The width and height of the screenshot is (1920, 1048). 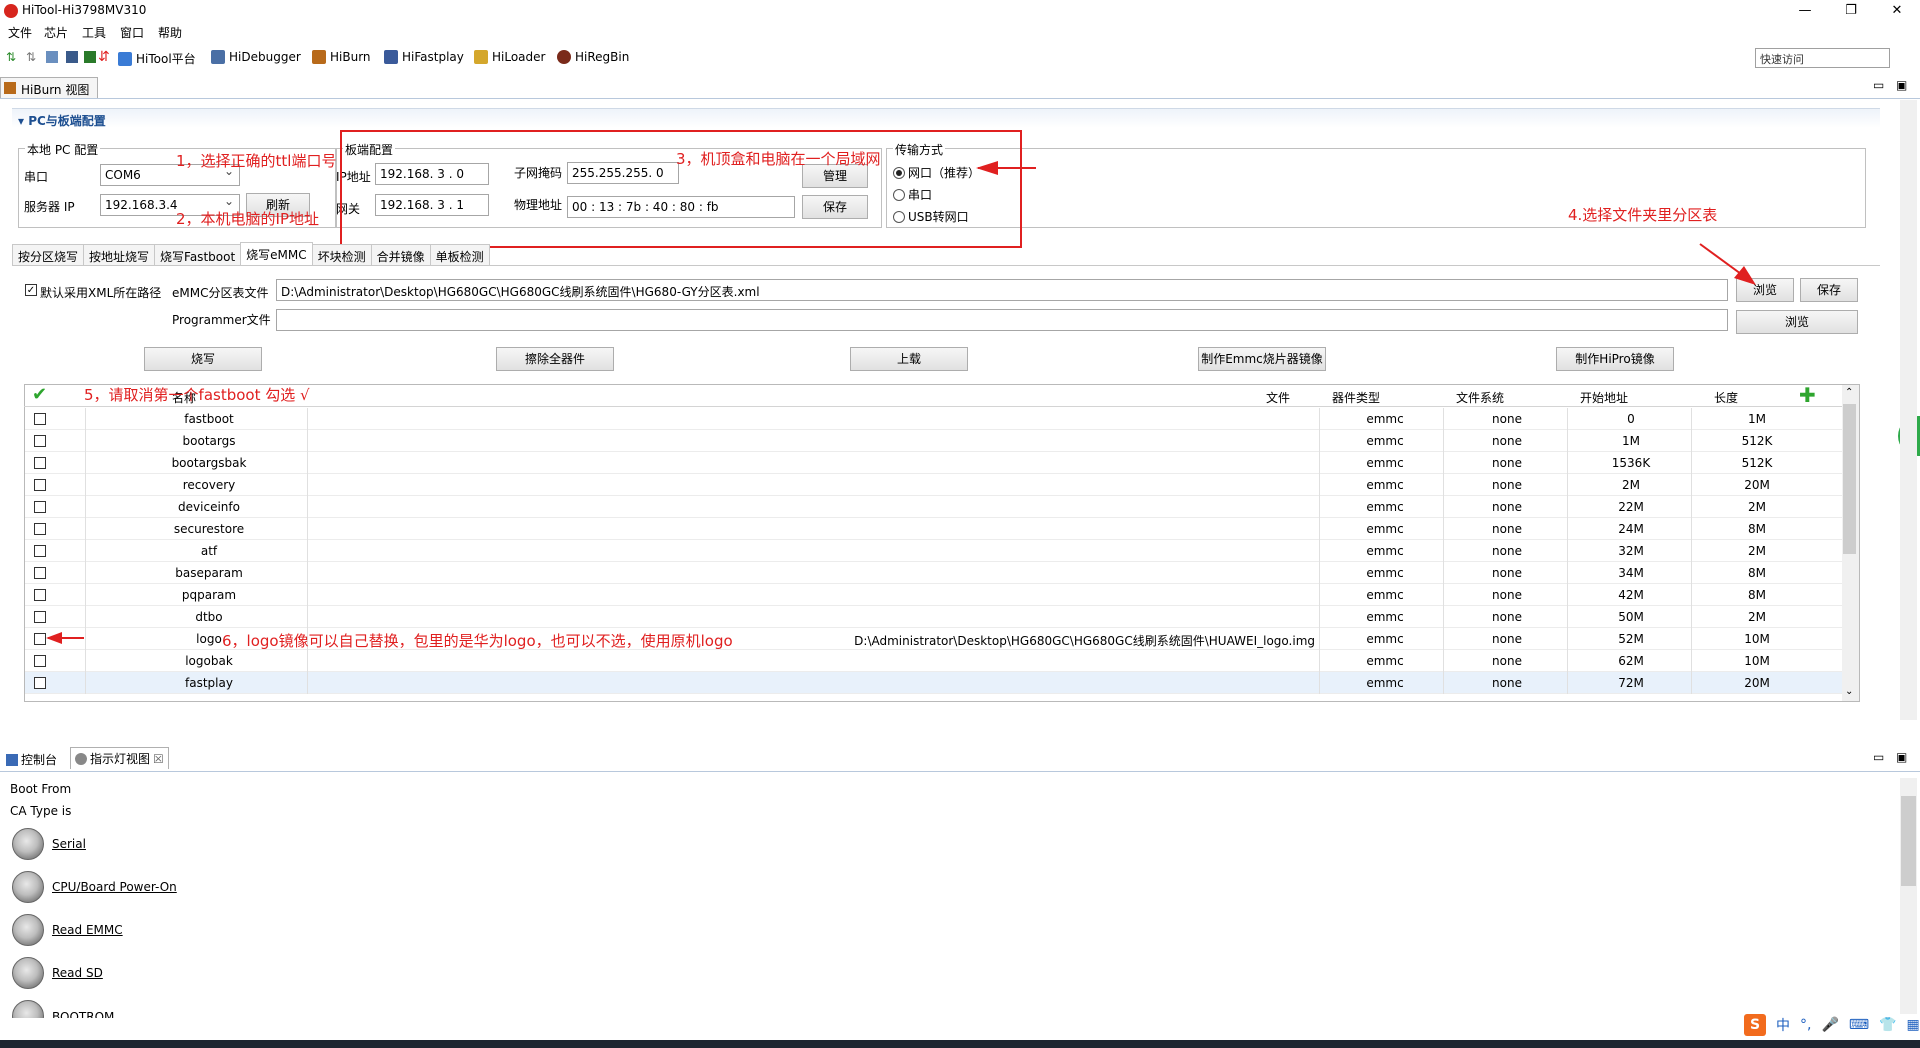 What do you see at coordinates (1901, 757) in the screenshot?
I see `panel-maximize-icon: ▣` at bounding box center [1901, 757].